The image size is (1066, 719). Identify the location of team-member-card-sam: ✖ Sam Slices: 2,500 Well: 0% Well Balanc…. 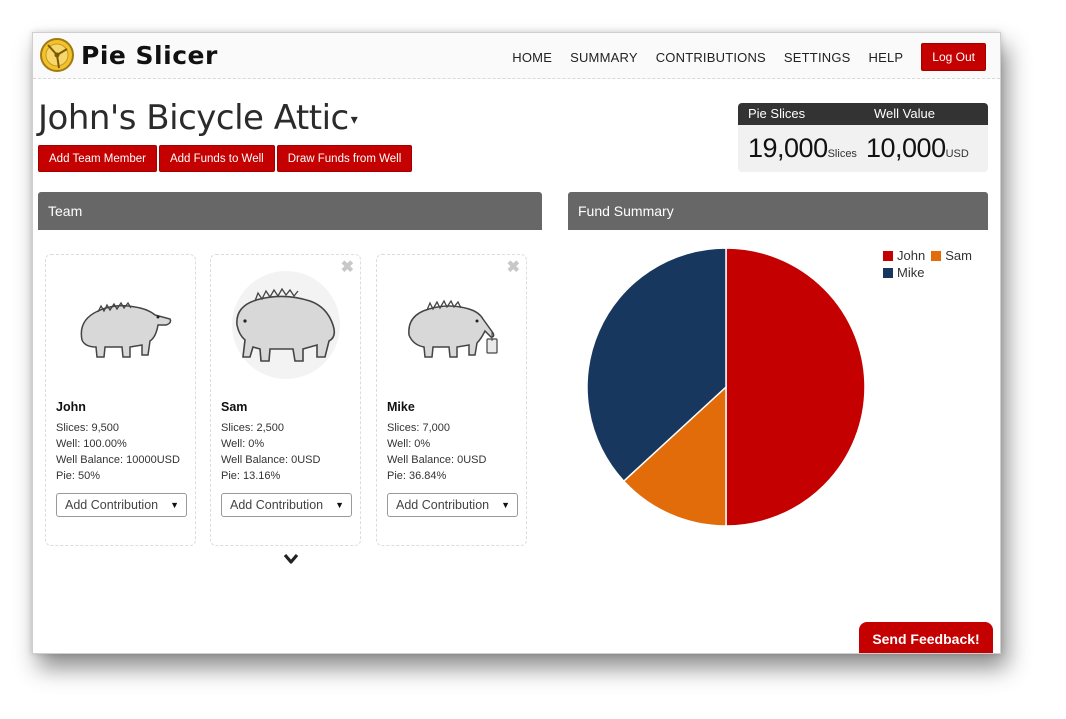
(285, 400).